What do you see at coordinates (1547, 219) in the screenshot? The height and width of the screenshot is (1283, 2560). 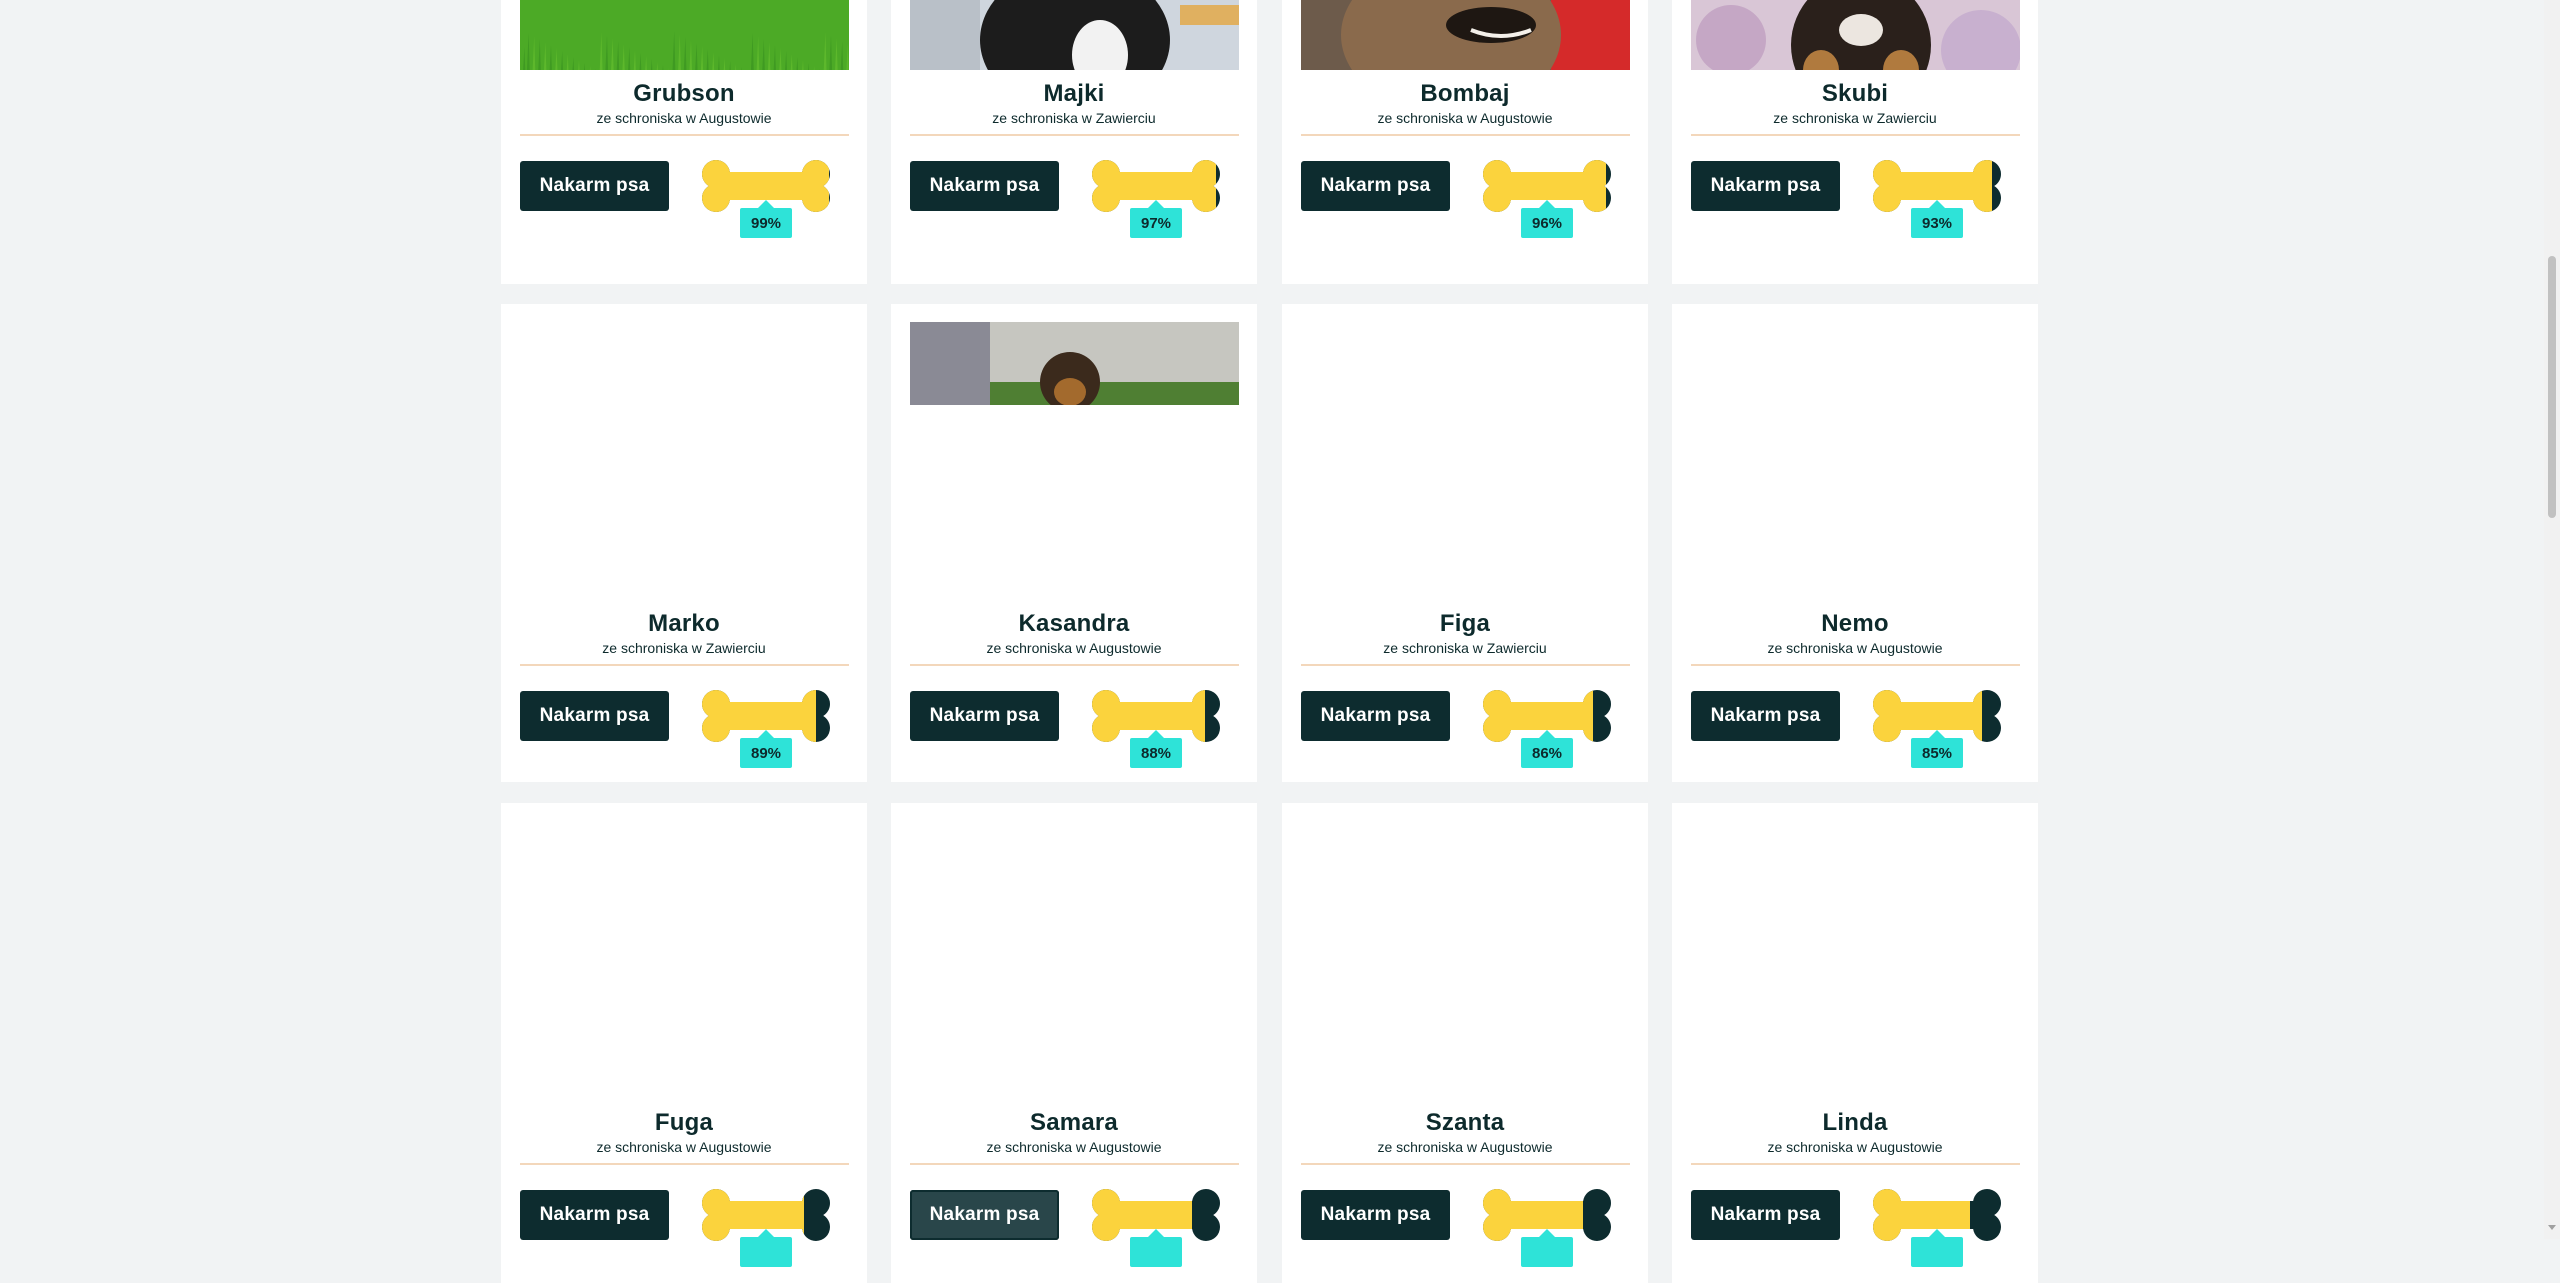 I see `fed-percent-badge: 96%` at bounding box center [1547, 219].